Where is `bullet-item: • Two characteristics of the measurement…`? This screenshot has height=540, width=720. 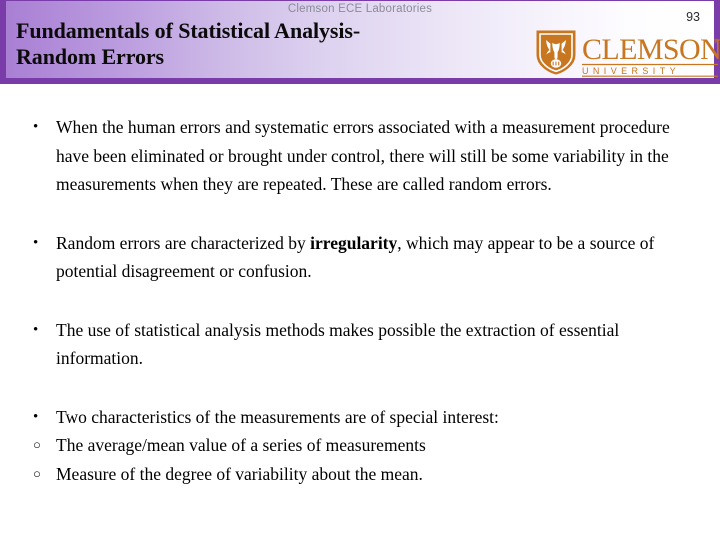
bullet-item: • Two characteristics of the measurement… is located at coordinates (360, 417).